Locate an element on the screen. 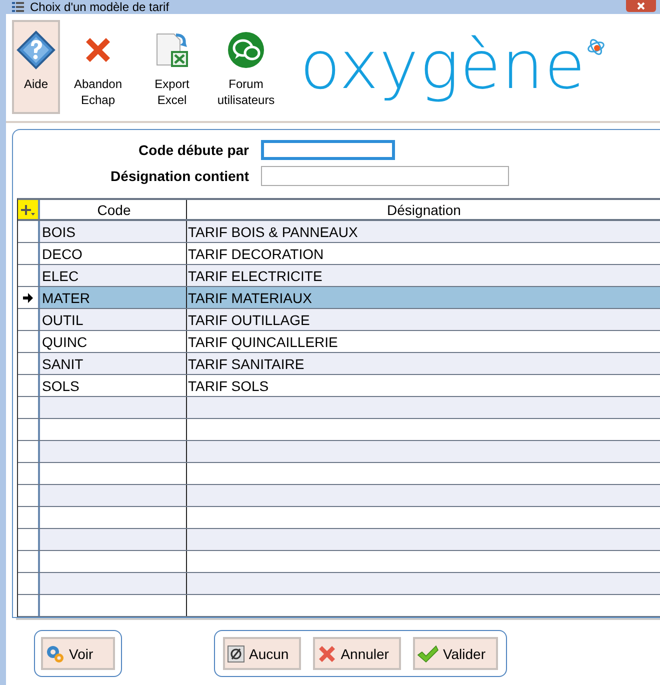  current-row-arrow-icon is located at coordinates (28, 297).